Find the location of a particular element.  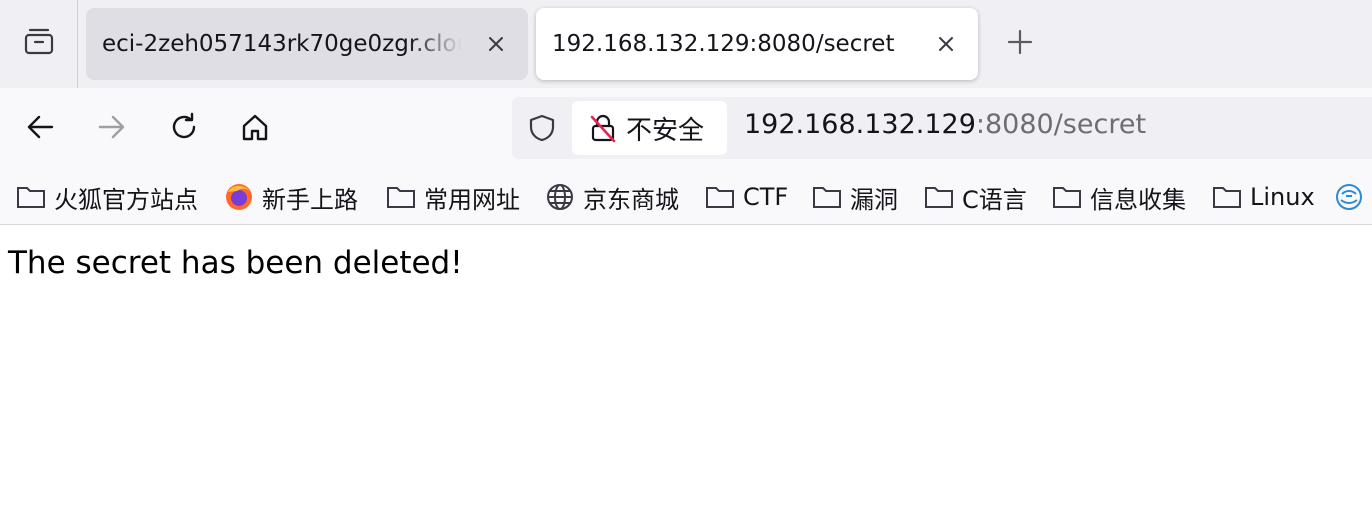

url-text: 192.168.132.129:8080/secret is located at coordinates (945, 124).